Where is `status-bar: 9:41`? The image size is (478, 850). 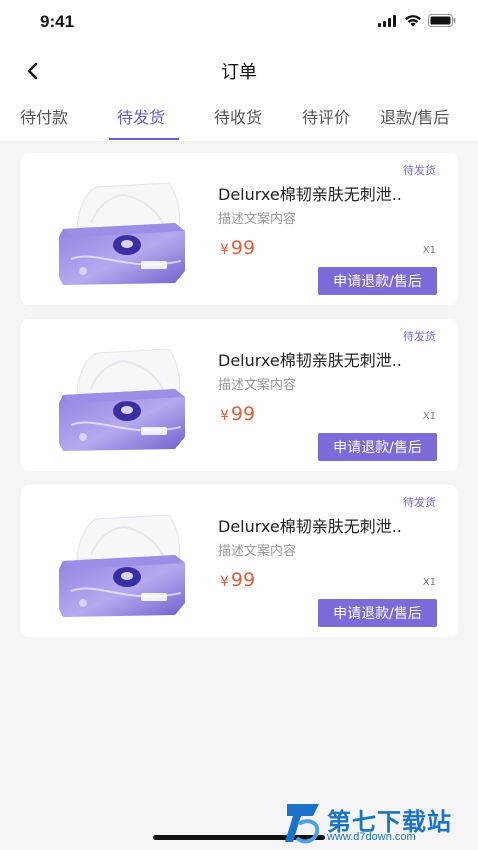
status-bar: 9:41 is located at coordinates (239, 23).